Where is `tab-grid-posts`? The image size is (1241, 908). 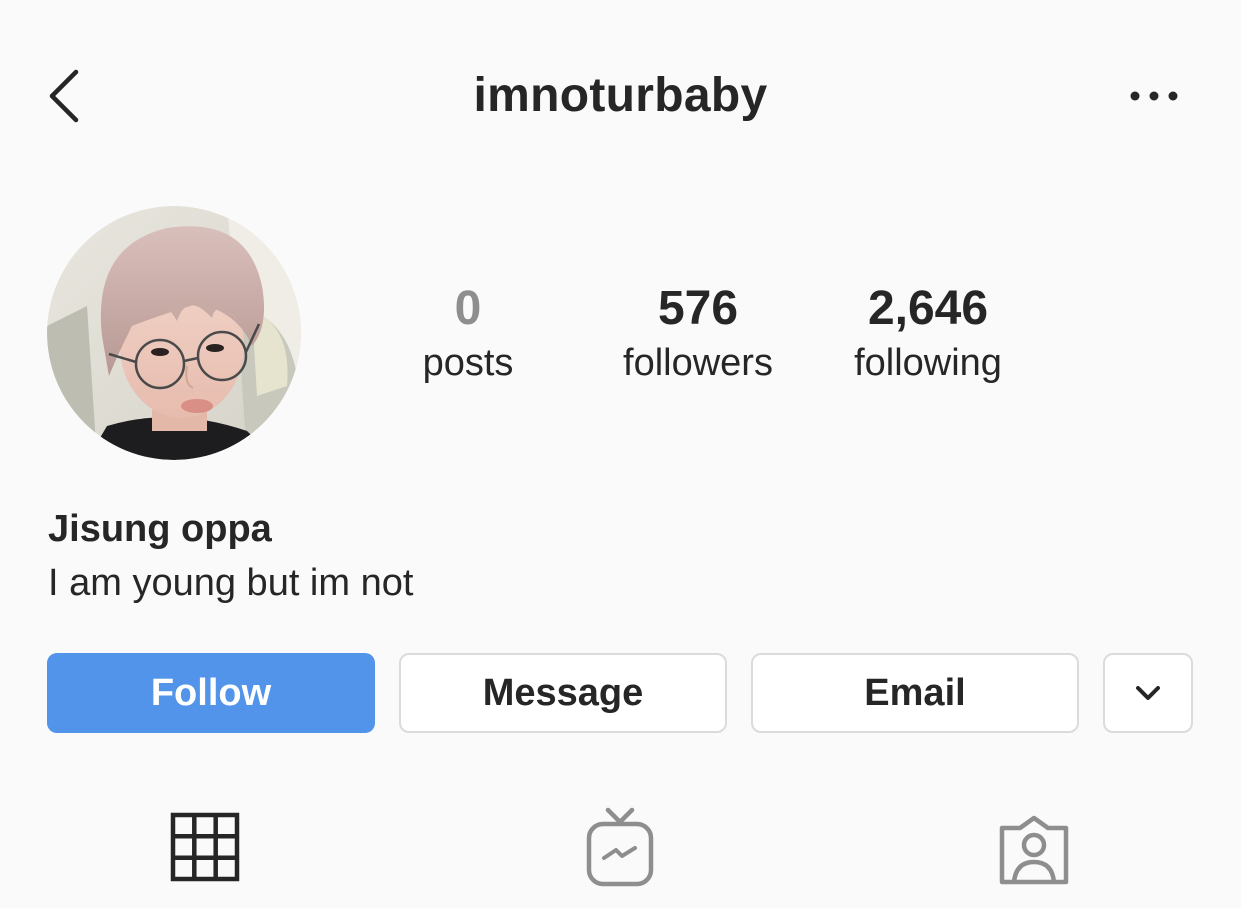 tab-grid-posts is located at coordinates (206, 849).